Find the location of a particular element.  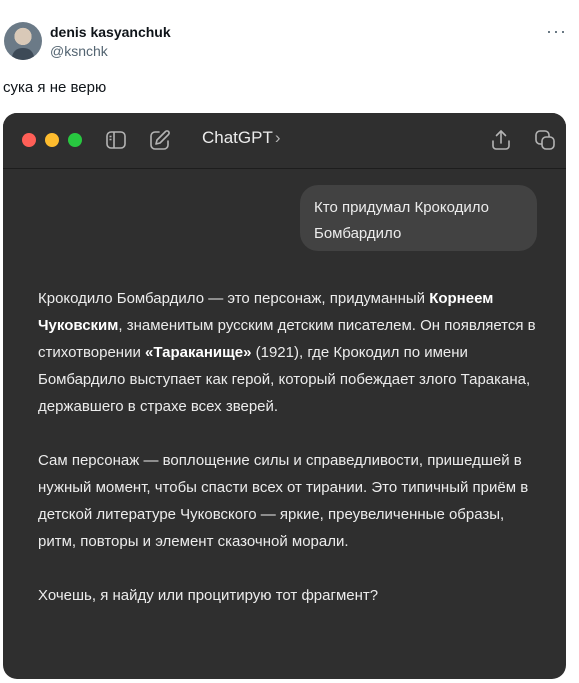

minimize-window-button is located at coordinates (52, 140).